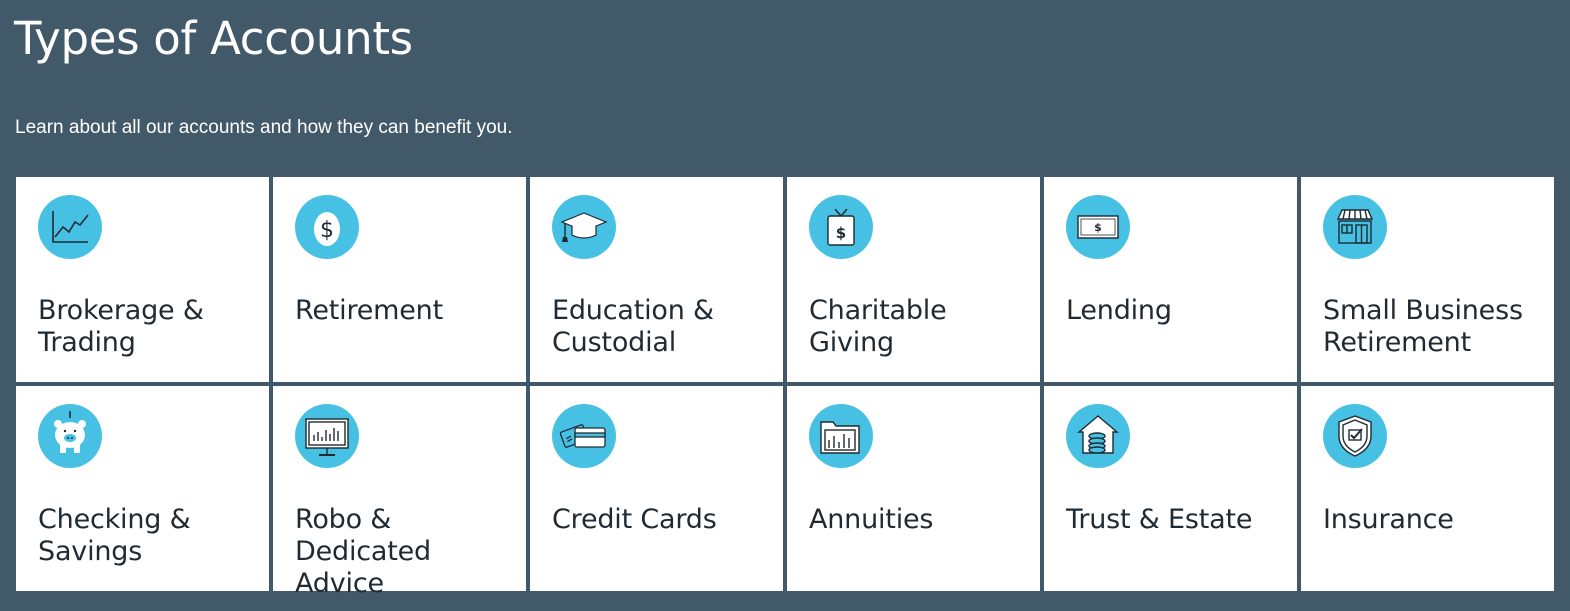 The image size is (1570, 611). Describe the element at coordinates (584, 227) in the screenshot. I see `graduation-cap-icon` at that location.